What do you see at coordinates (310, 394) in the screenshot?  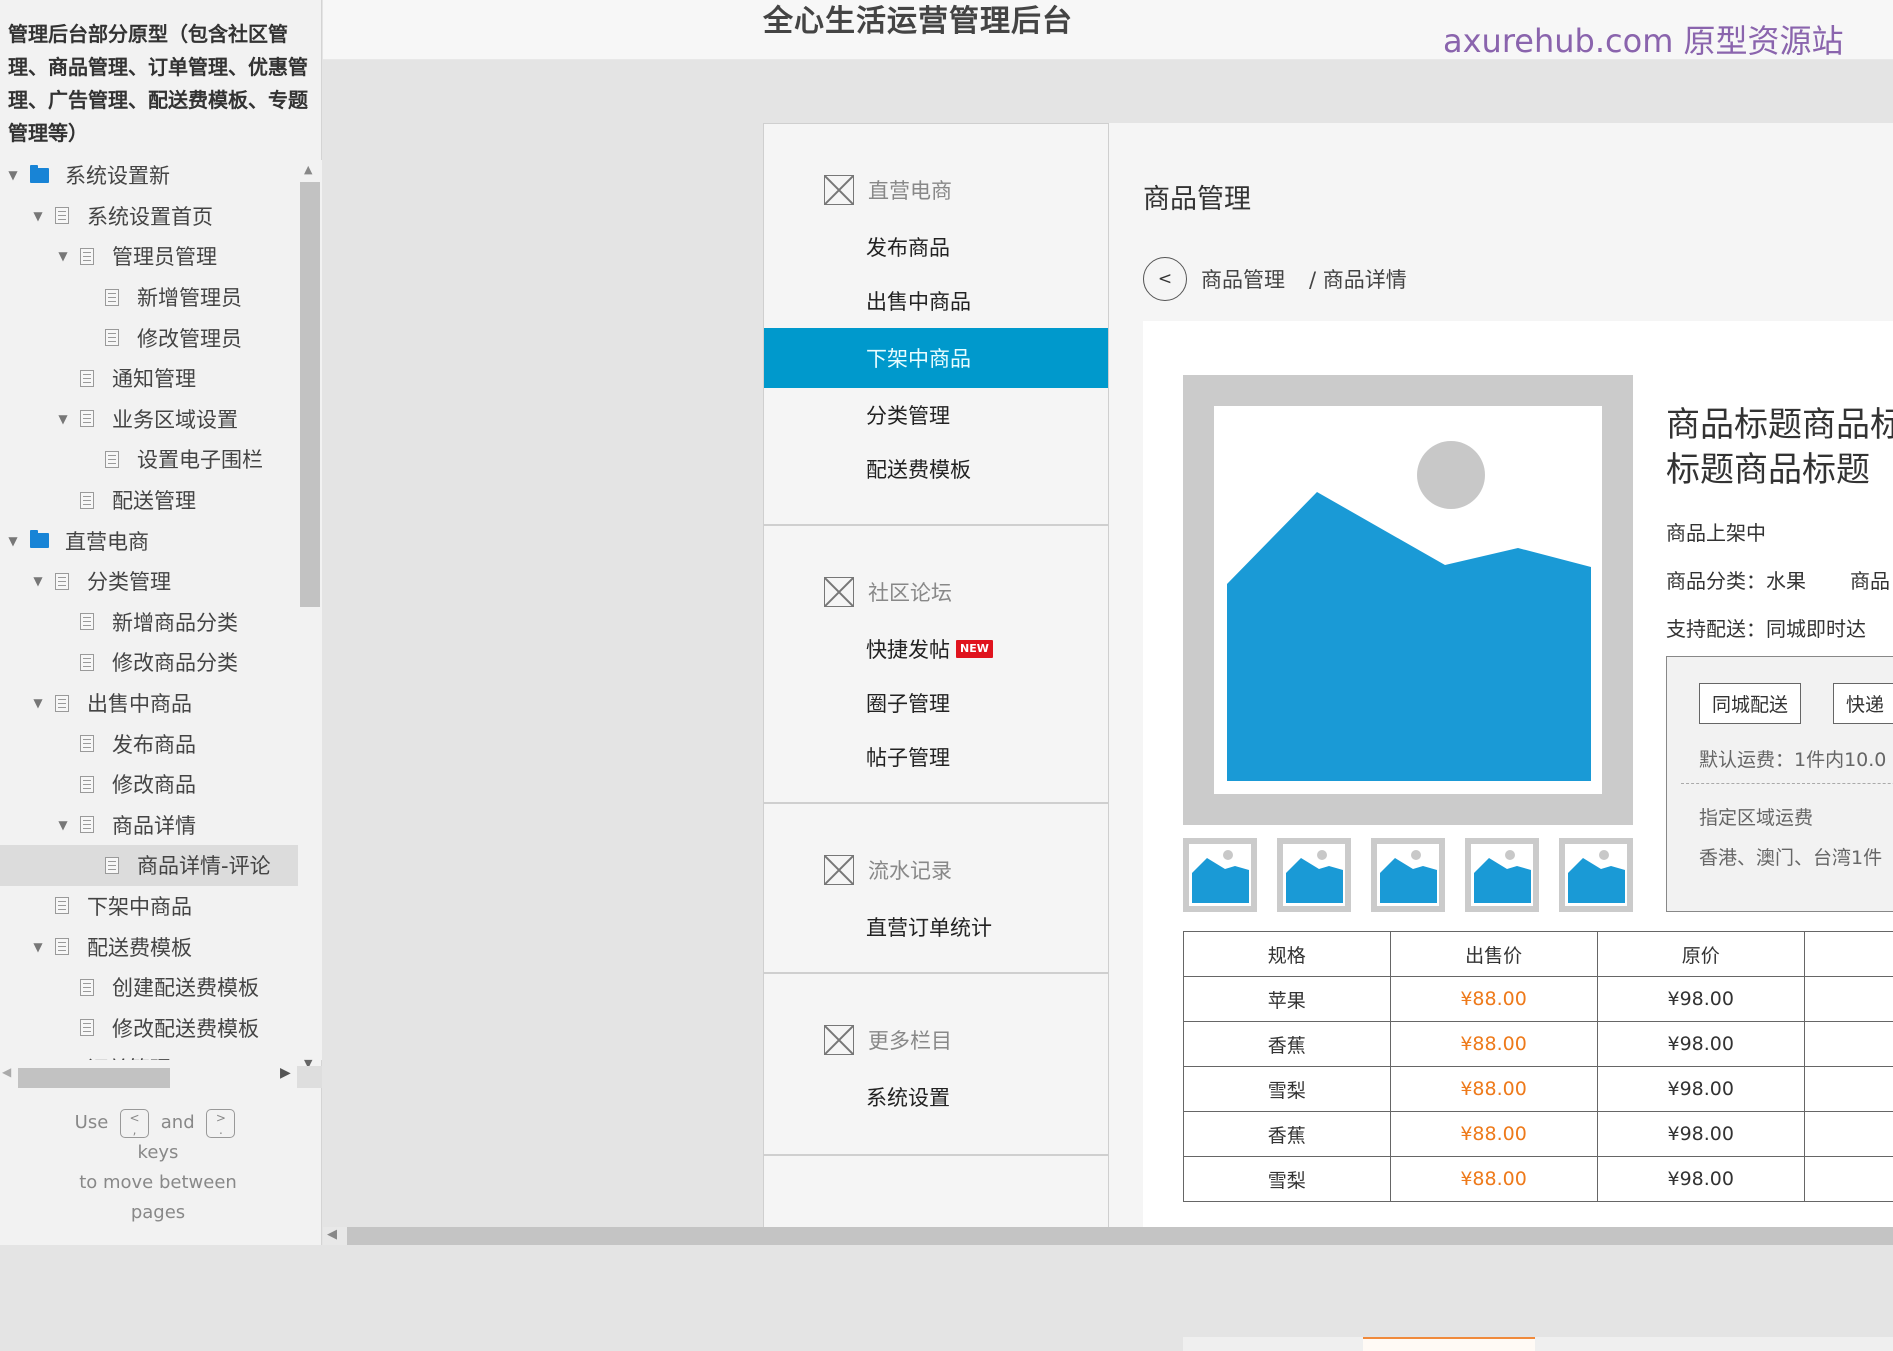 I see `scroll-thumb` at bounding box center [310, 394].